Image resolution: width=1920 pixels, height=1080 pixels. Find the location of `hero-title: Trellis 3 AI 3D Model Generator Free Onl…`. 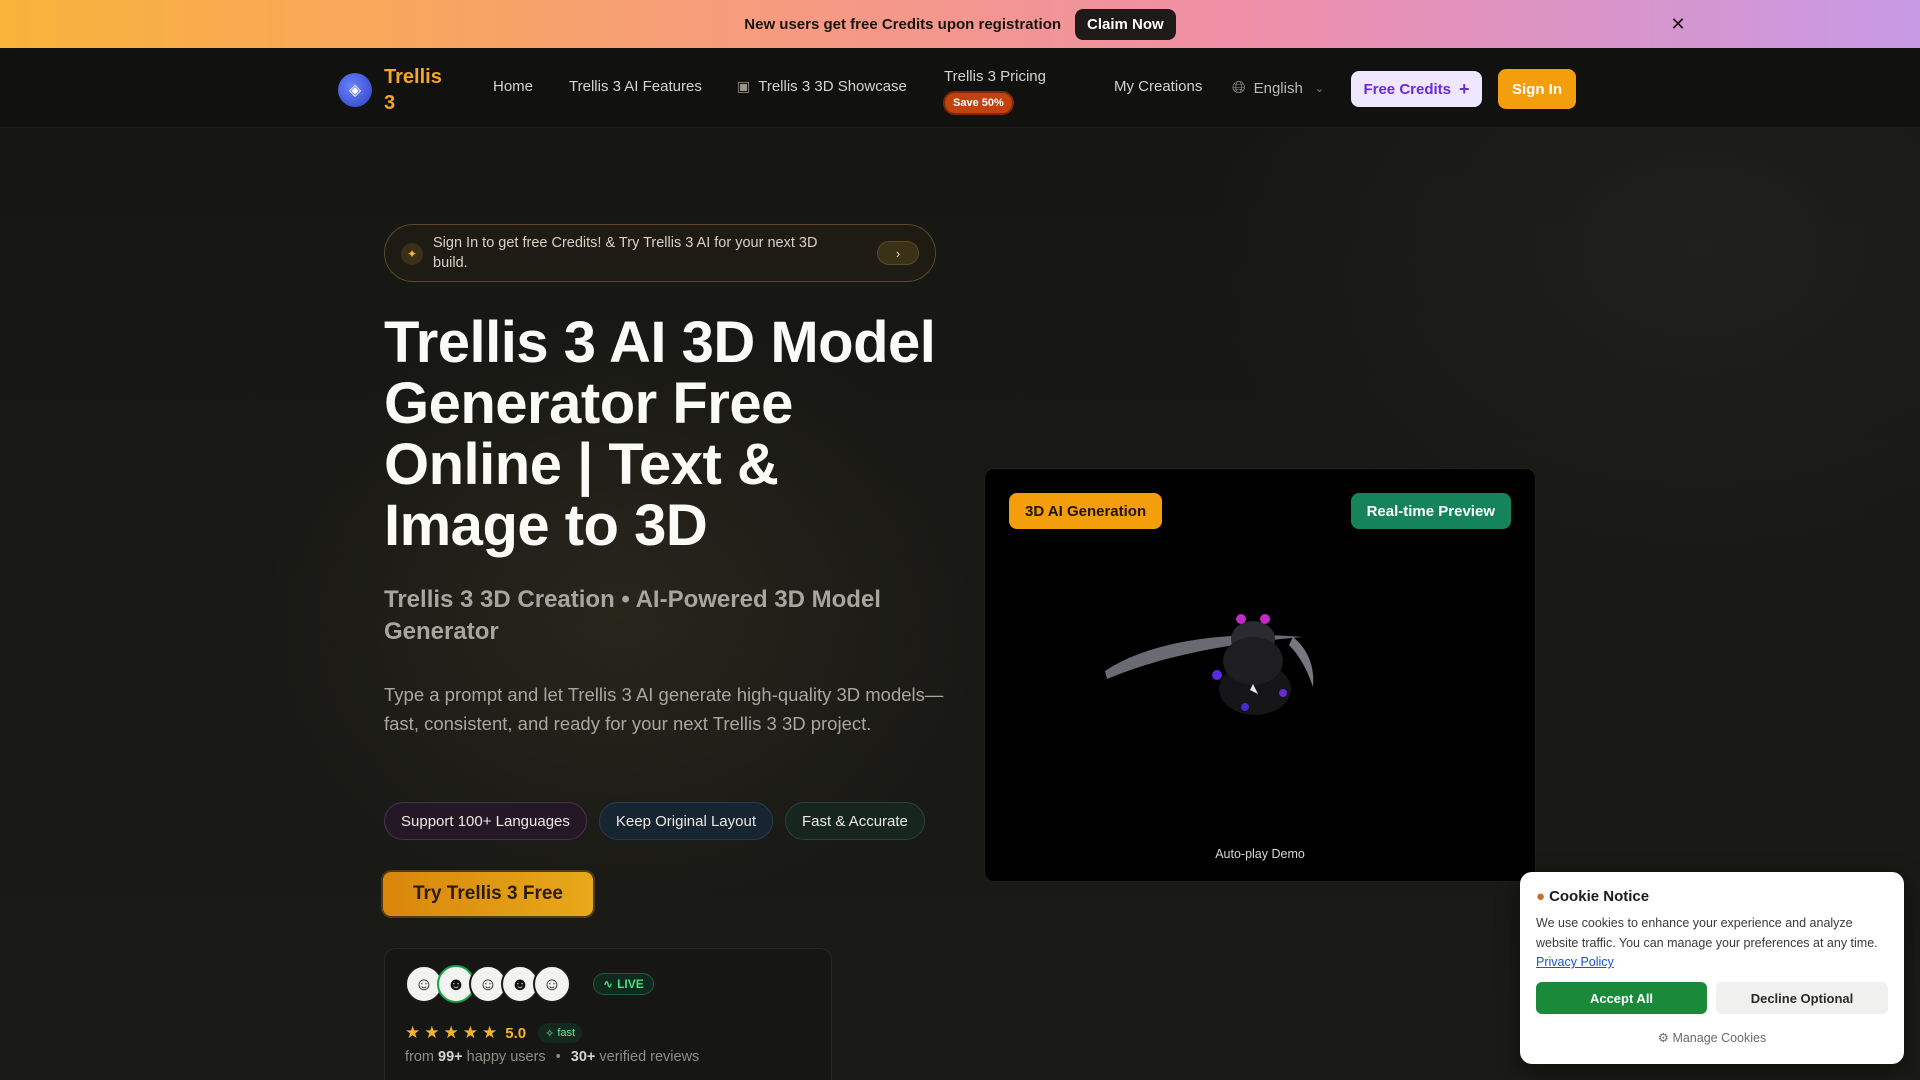

hero-title: Trellis 3 AI 3D Model Generator Free Onl… is located at coordinates (660, 434).